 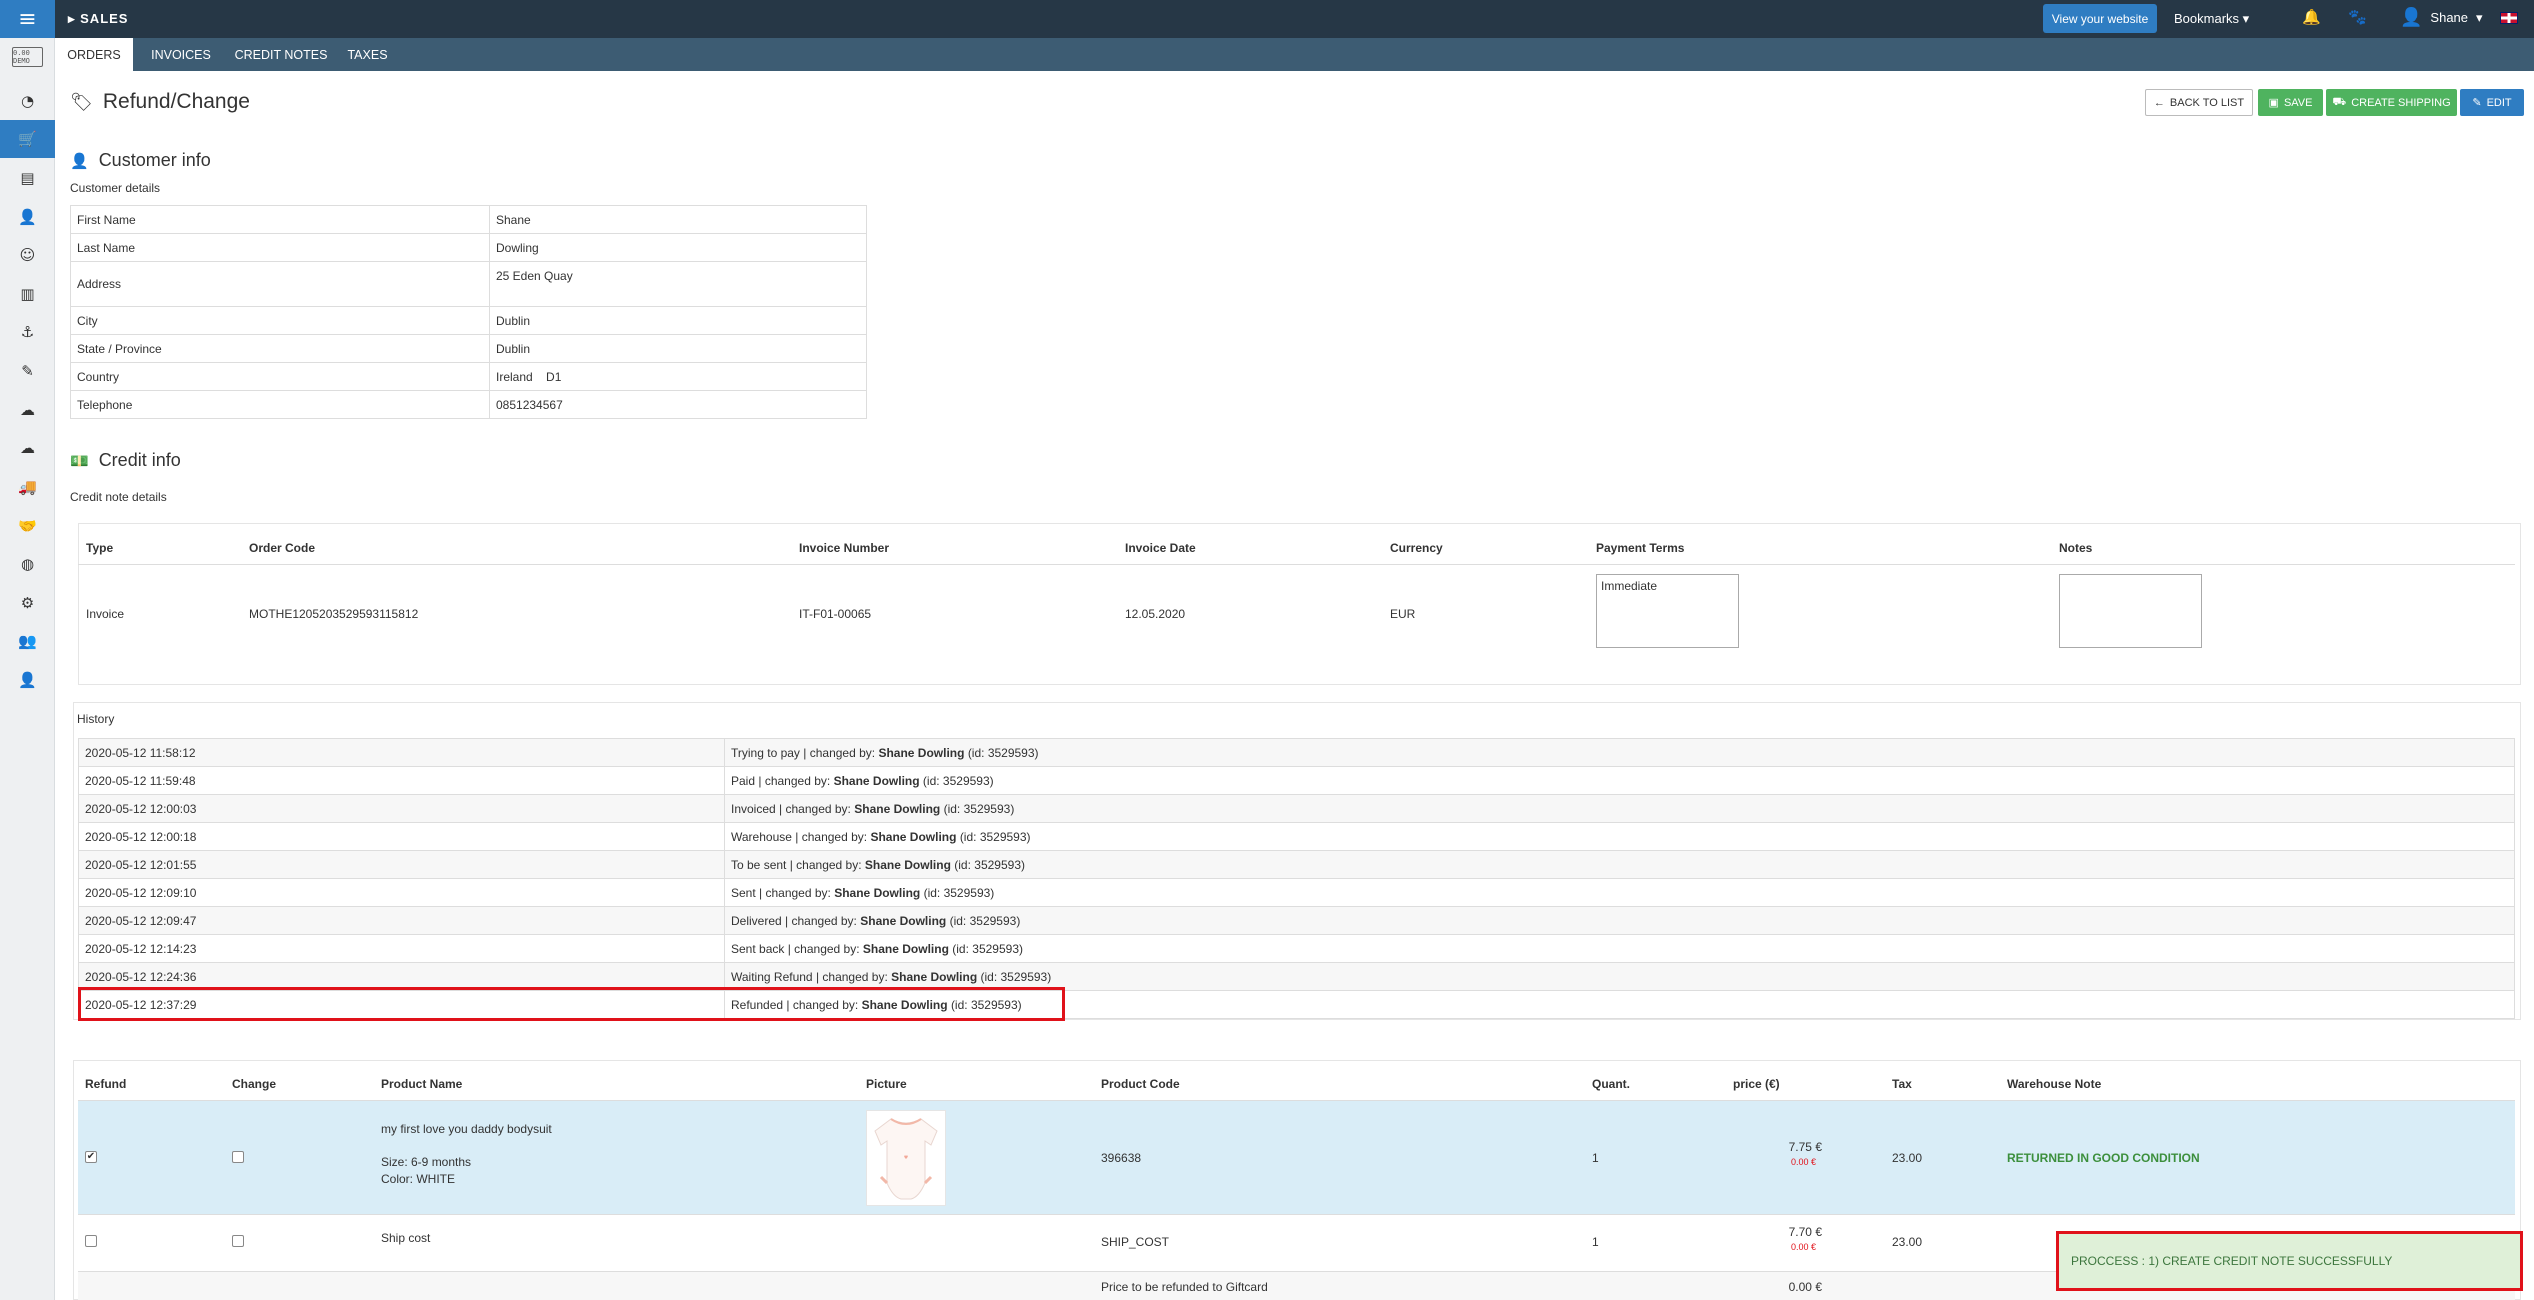 I want to click on gear-icon: ⚙, so click(x=27, y=603).